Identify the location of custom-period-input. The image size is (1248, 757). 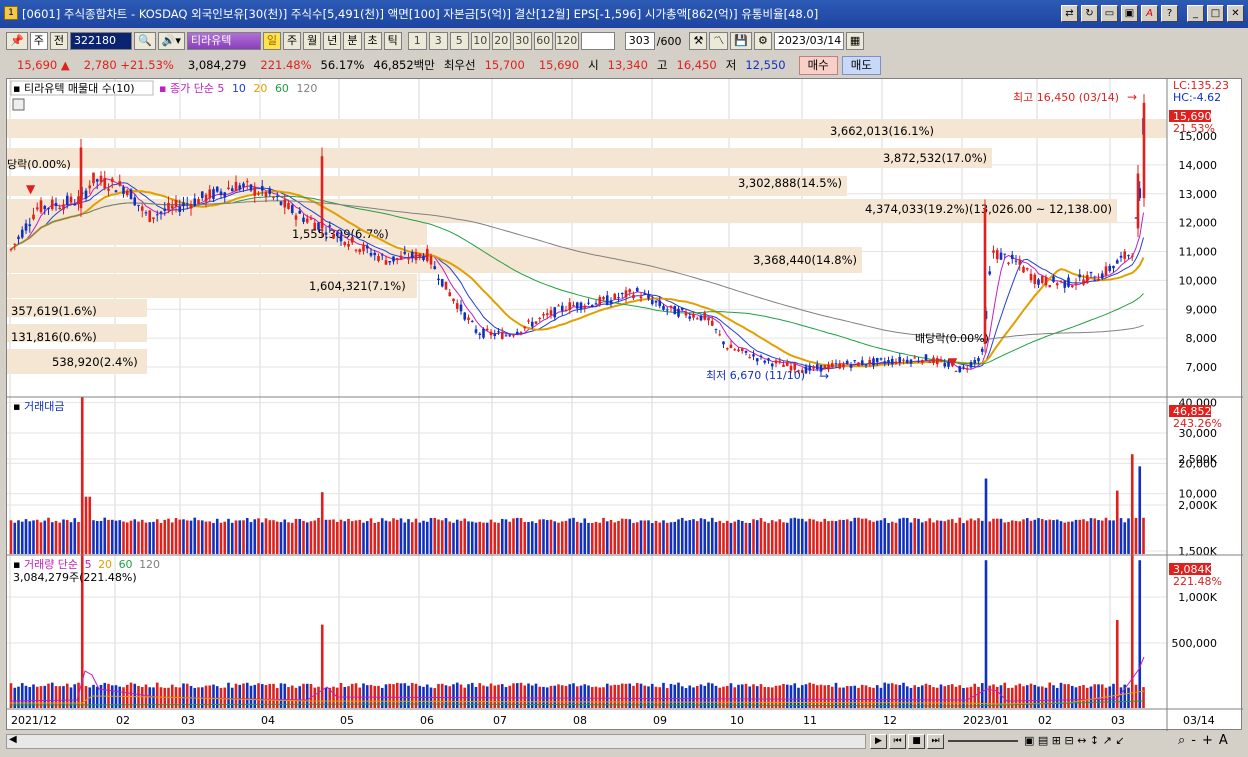
(597, 41).